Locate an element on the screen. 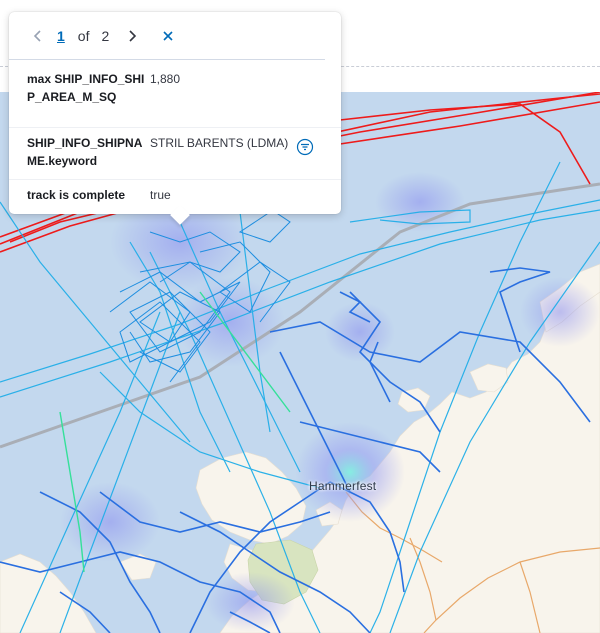 The image size is (600, 633). pager-separator is located at coordinates (167, 59).